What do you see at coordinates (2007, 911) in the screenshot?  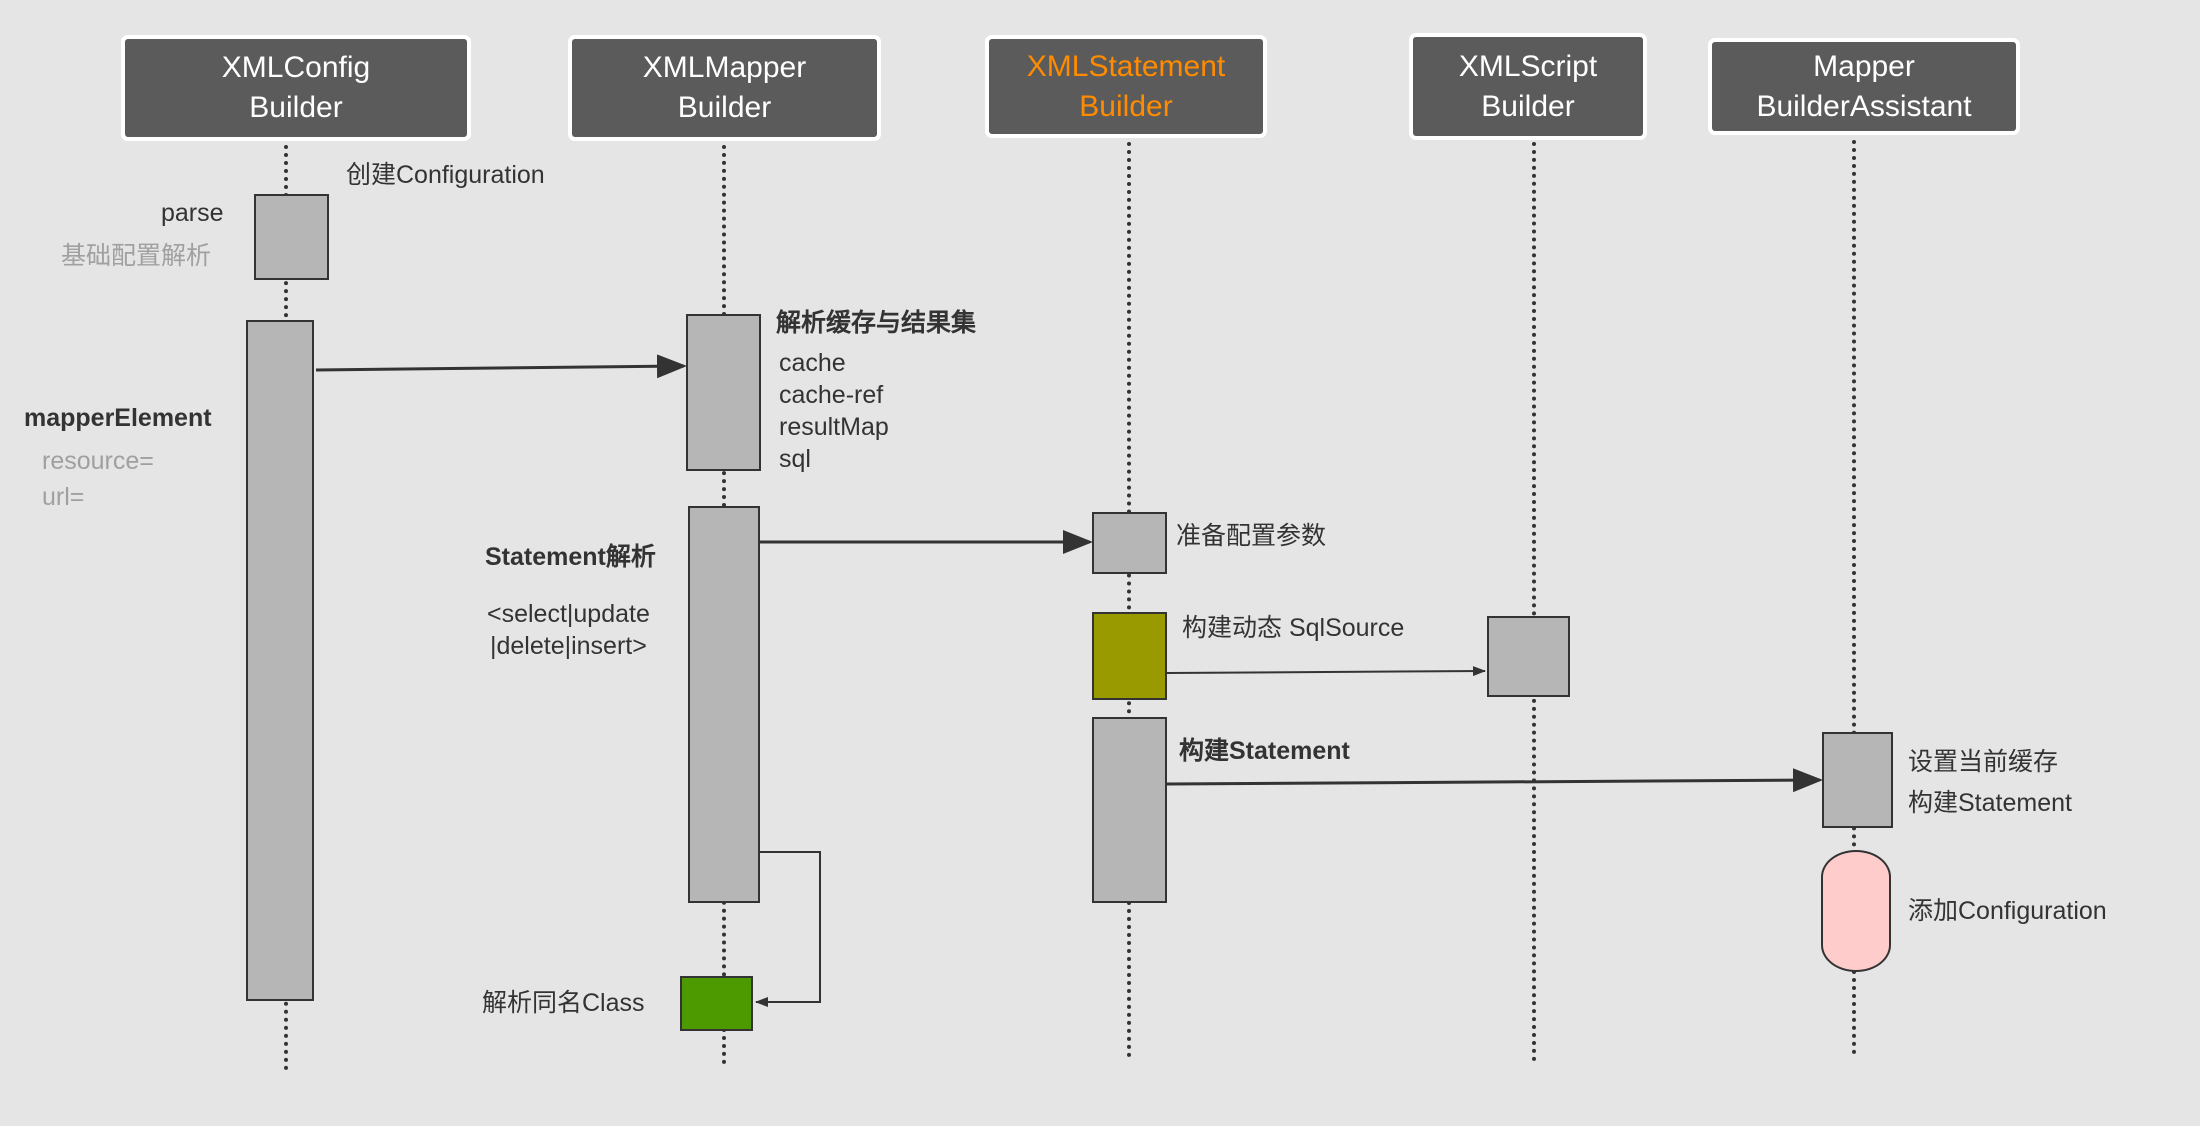 I see `label-add-configuration: 添加Configuration` at bounding box center [2007, 911].